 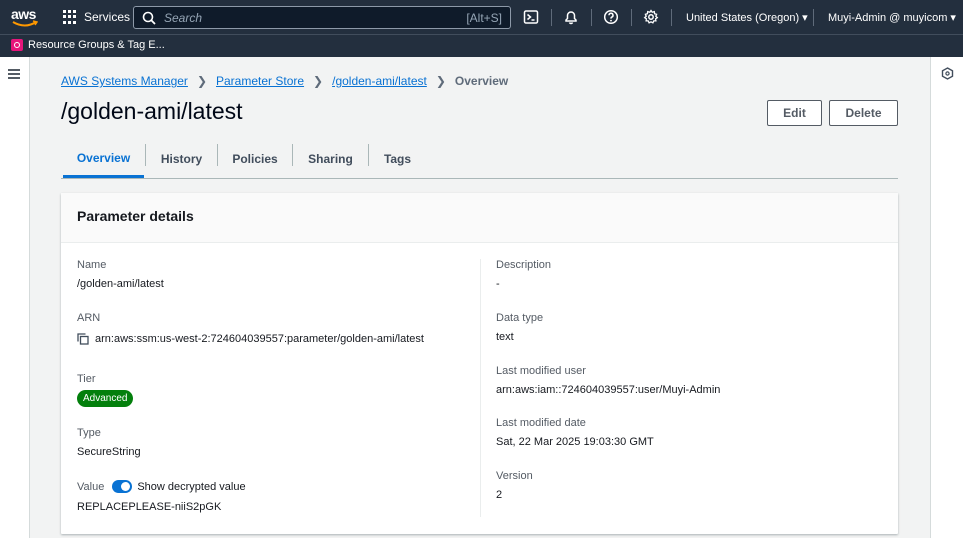 I want to click on description-field: Description -, so click(x=523, y=274).